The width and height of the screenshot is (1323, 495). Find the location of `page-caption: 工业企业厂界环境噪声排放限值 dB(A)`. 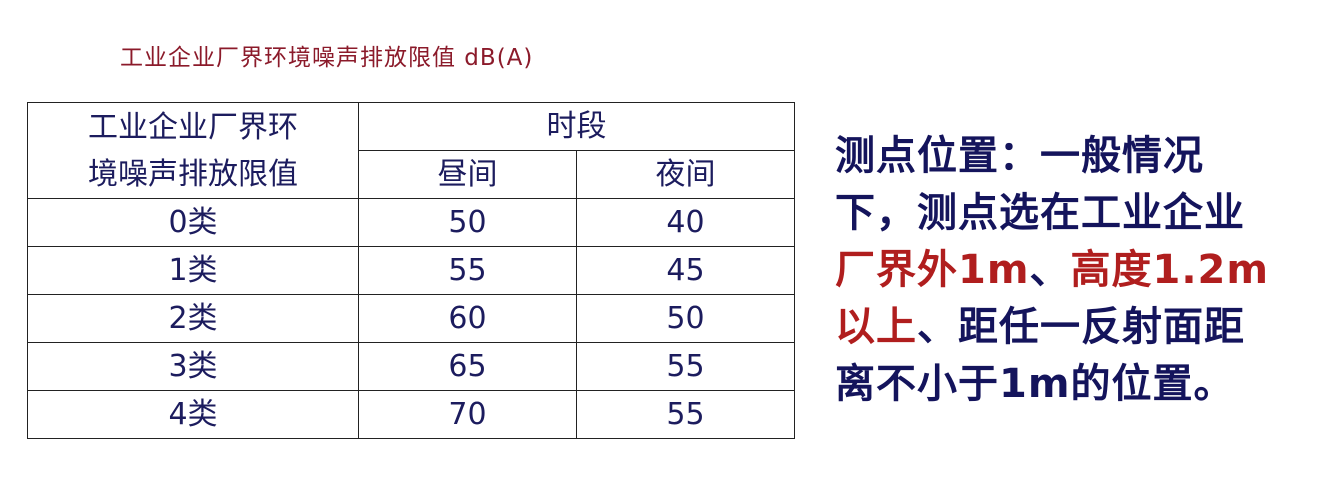

page-caption: 工业企业厂界环境噪声排放限值 dB(A) is located at coordinates (327, 58).